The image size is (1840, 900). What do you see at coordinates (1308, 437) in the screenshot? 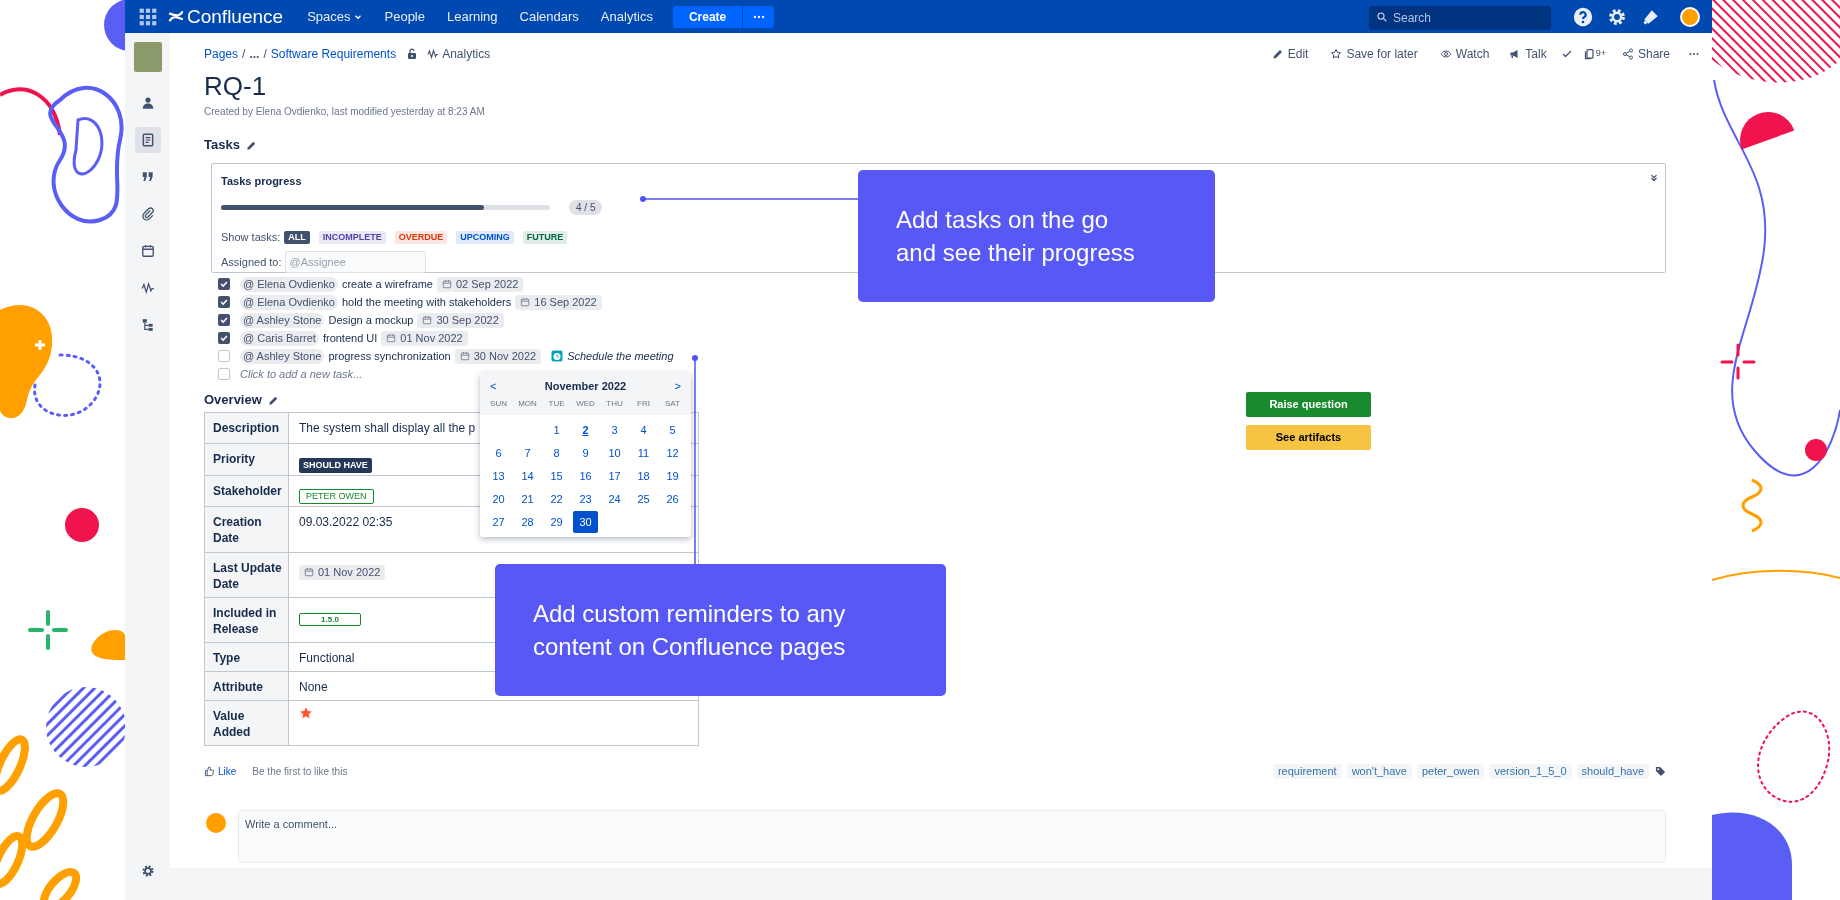
I see `action-button: See artifacts` at bounding box center [1308, 437].